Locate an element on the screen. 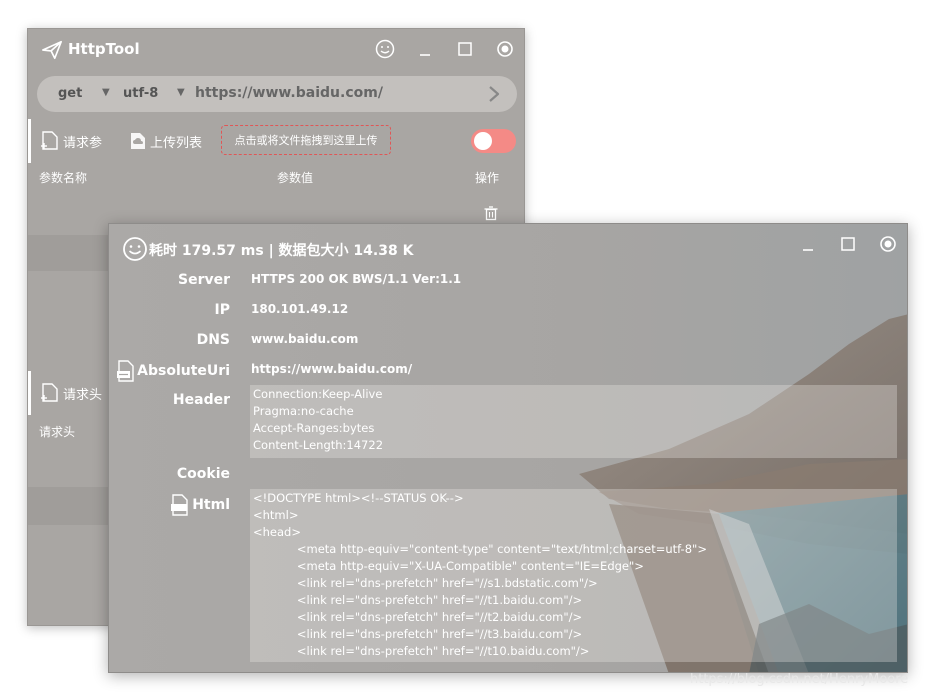  dns-value: www.baidu.com is located at coordinates (305, 339).